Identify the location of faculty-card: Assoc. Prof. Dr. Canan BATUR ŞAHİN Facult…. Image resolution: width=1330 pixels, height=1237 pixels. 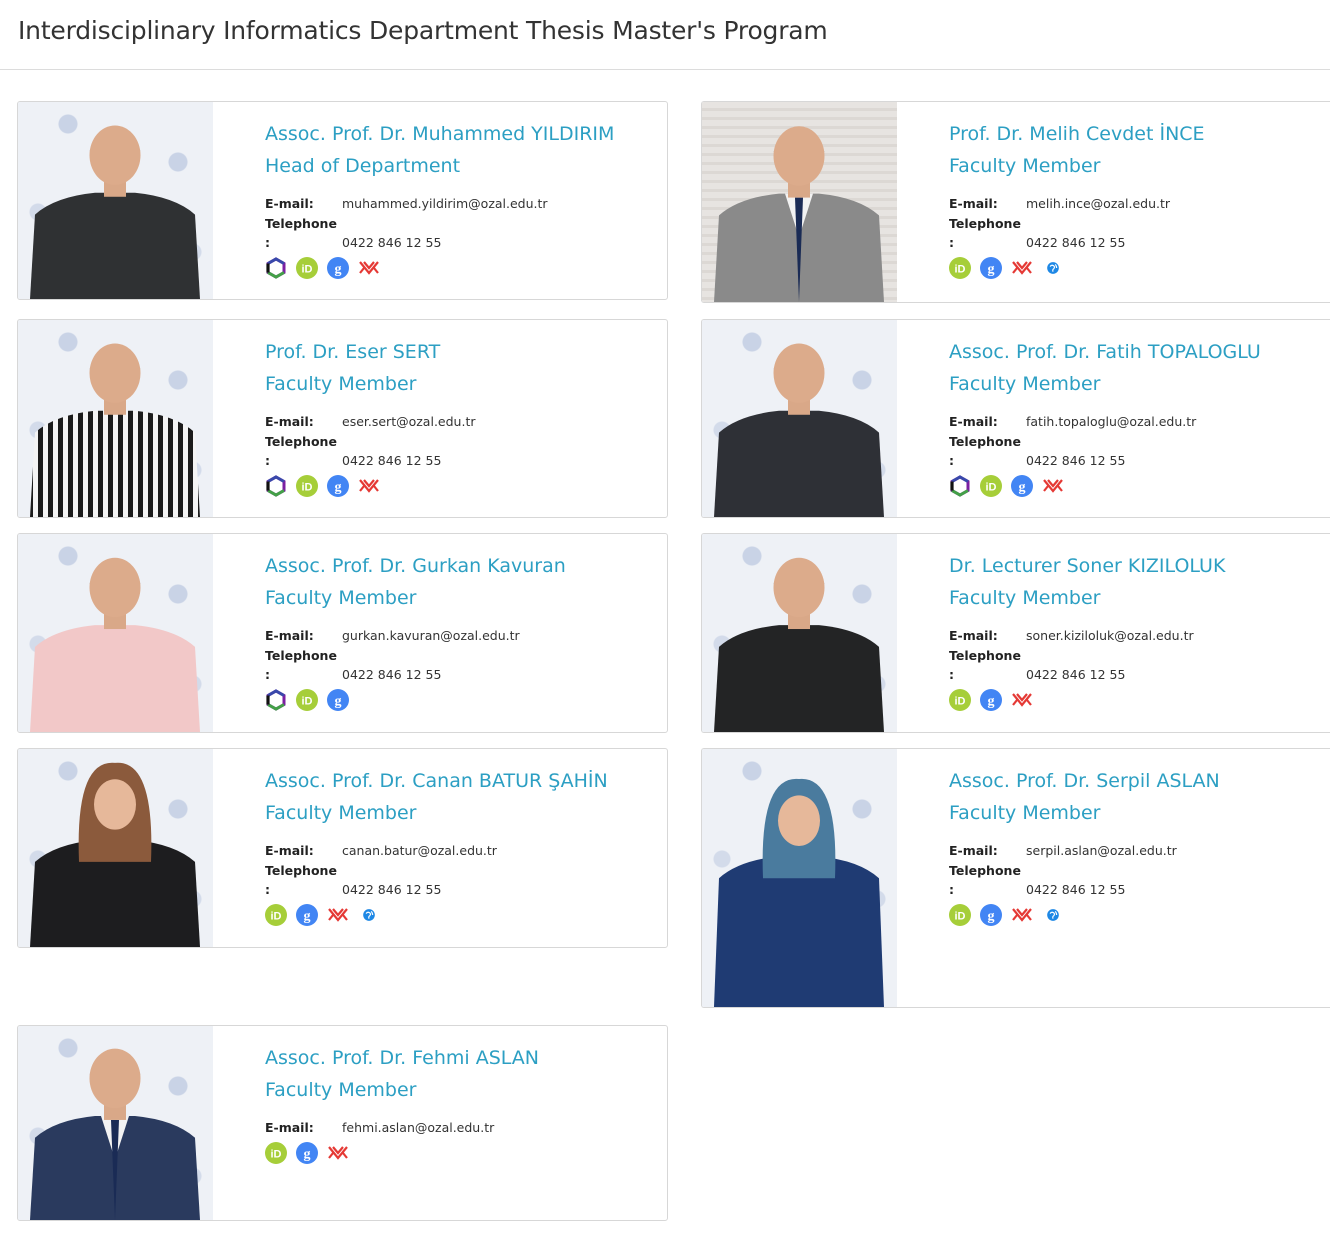
(342, 848).